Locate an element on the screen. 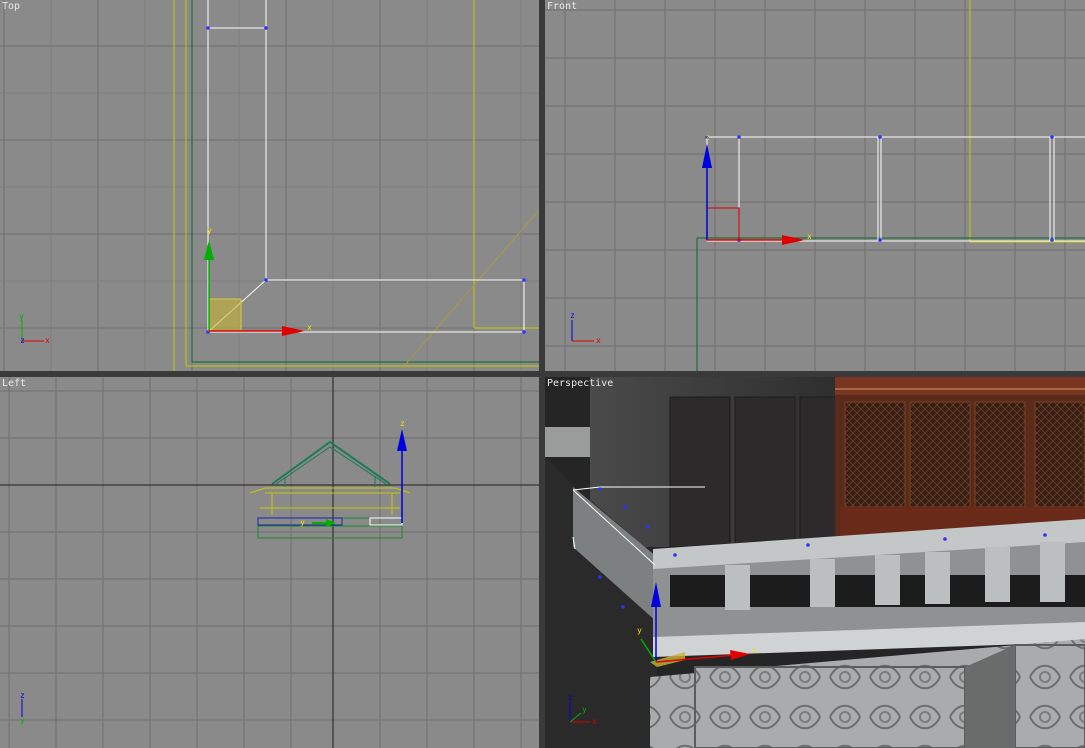 This screenshot has width=1085, height=748. selected-object is located at coordinates (895, 189).